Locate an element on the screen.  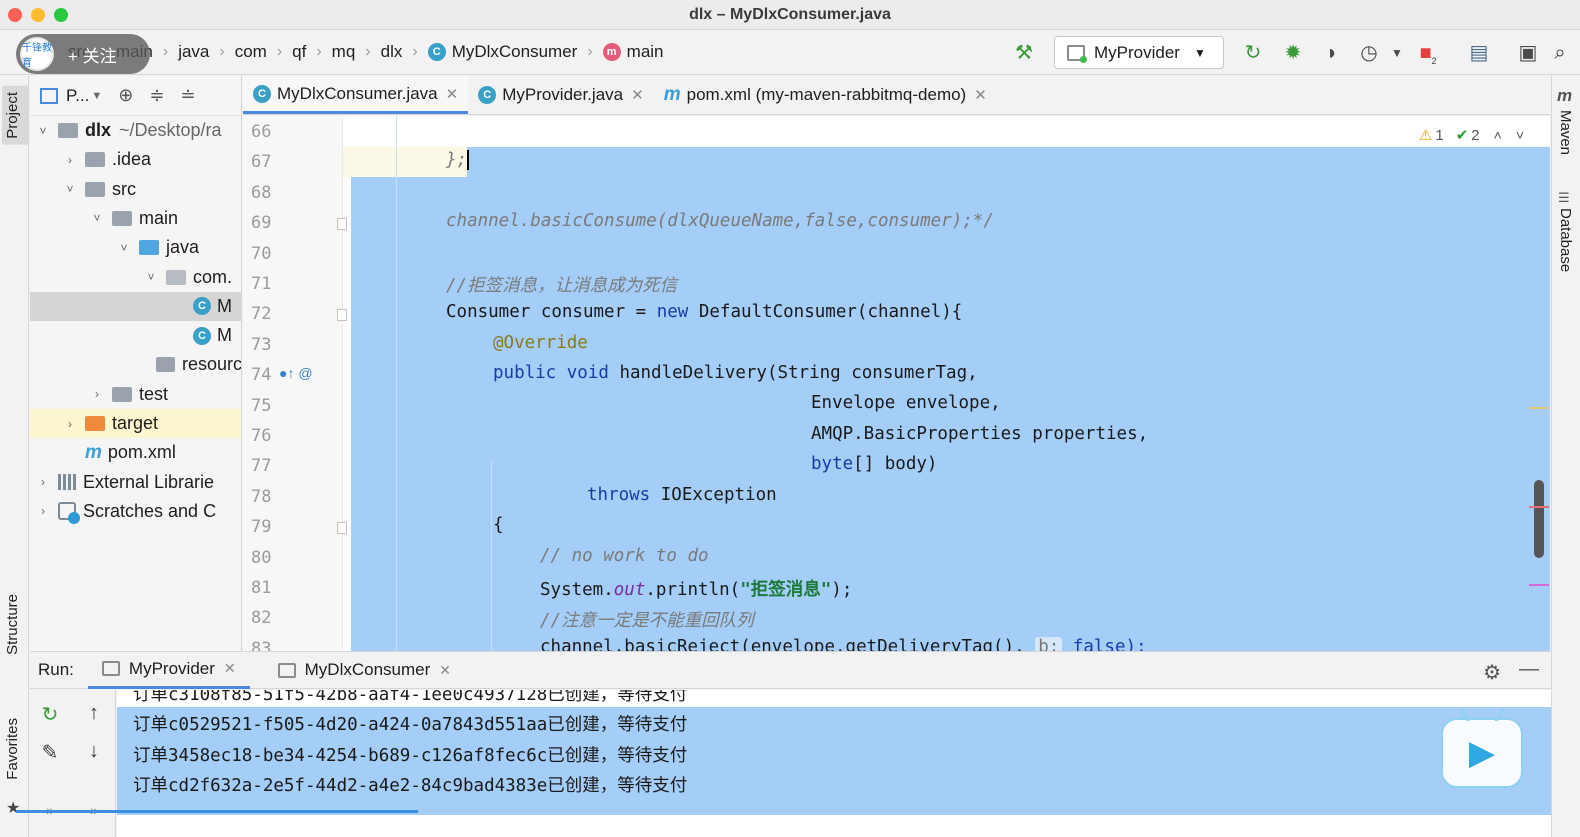
editor-scrollbar-thumb is located at coordinates (1539, 519).